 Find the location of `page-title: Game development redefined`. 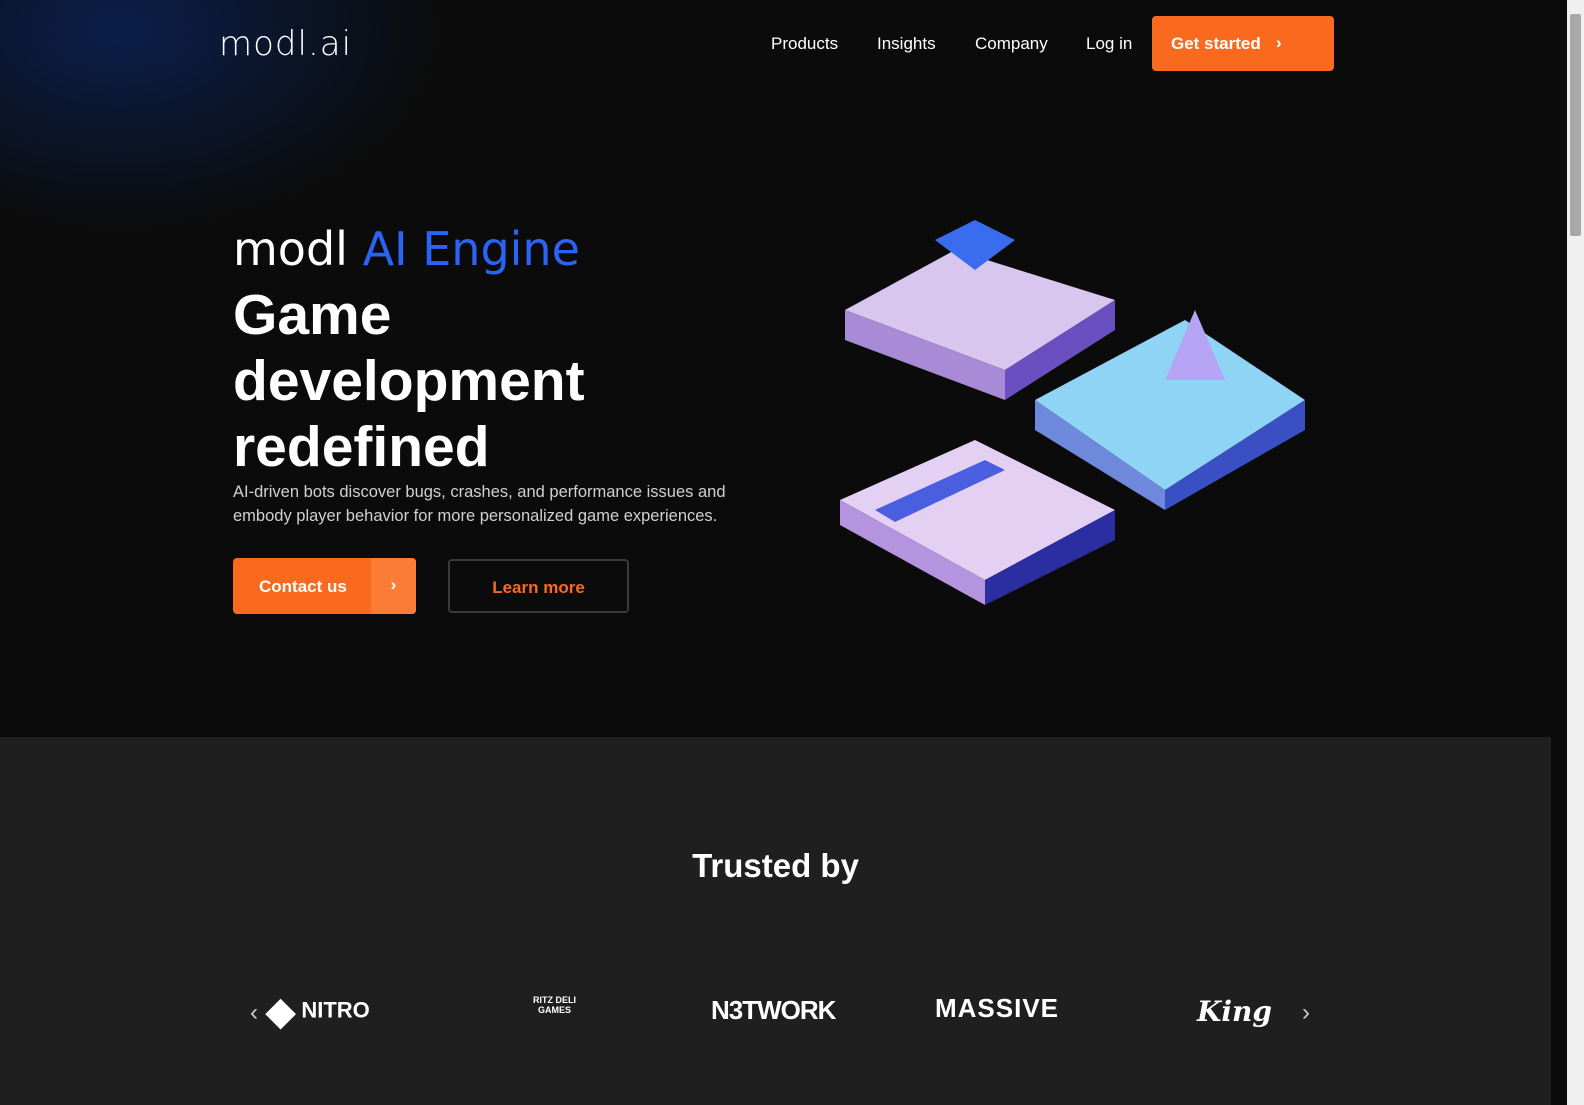

page-title: Game development redefined is located at coordinates (409, 381).